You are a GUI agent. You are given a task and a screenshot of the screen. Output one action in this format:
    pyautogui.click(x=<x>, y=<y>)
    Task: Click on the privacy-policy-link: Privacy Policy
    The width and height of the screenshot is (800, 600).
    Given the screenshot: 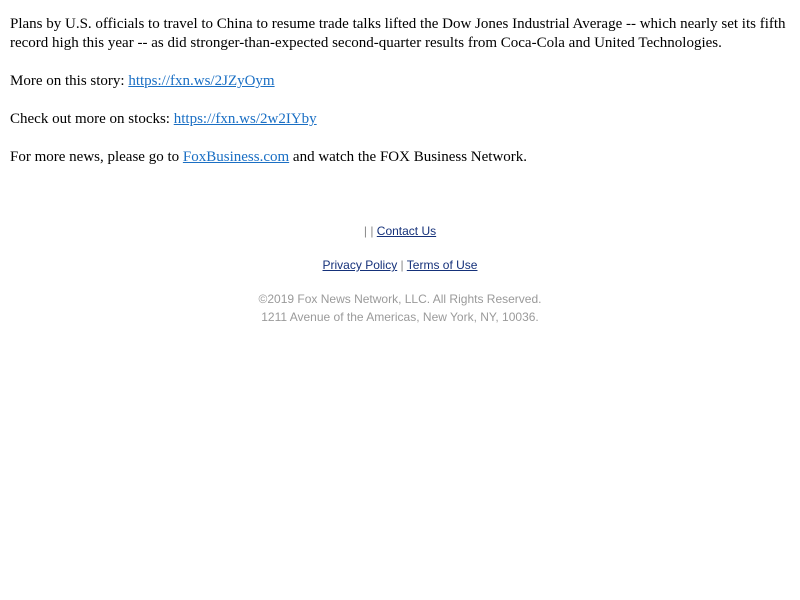 What is the action you would take?
    pyautogui.click(x=360, y=265)
    